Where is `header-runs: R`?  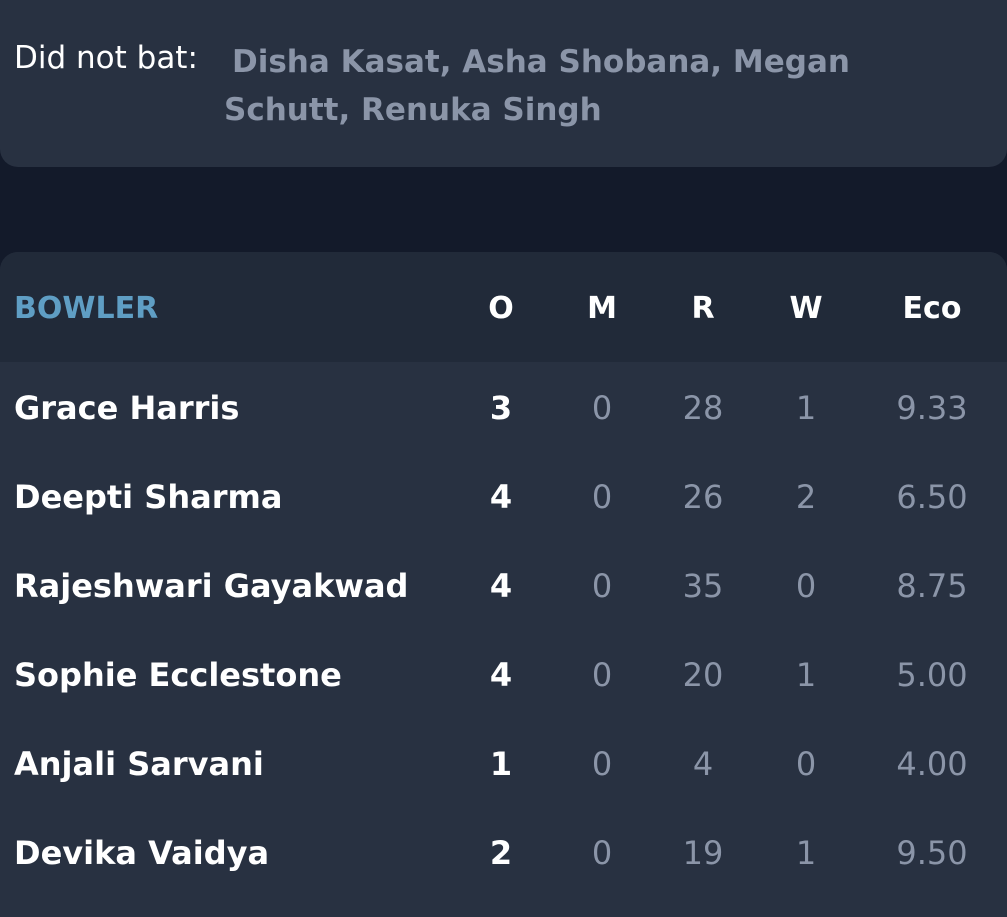
header-runs: R is located at coordinates (703, 308).